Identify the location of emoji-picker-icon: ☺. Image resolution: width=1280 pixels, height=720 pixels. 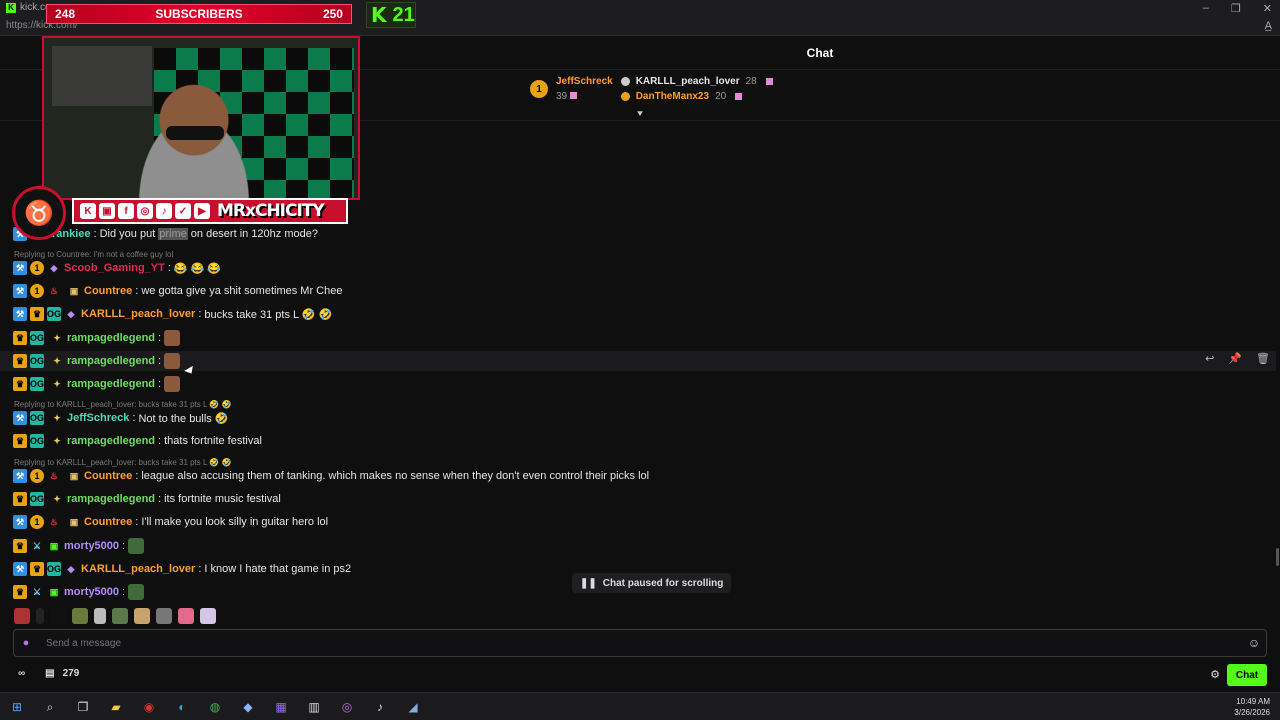
(1254, 643).